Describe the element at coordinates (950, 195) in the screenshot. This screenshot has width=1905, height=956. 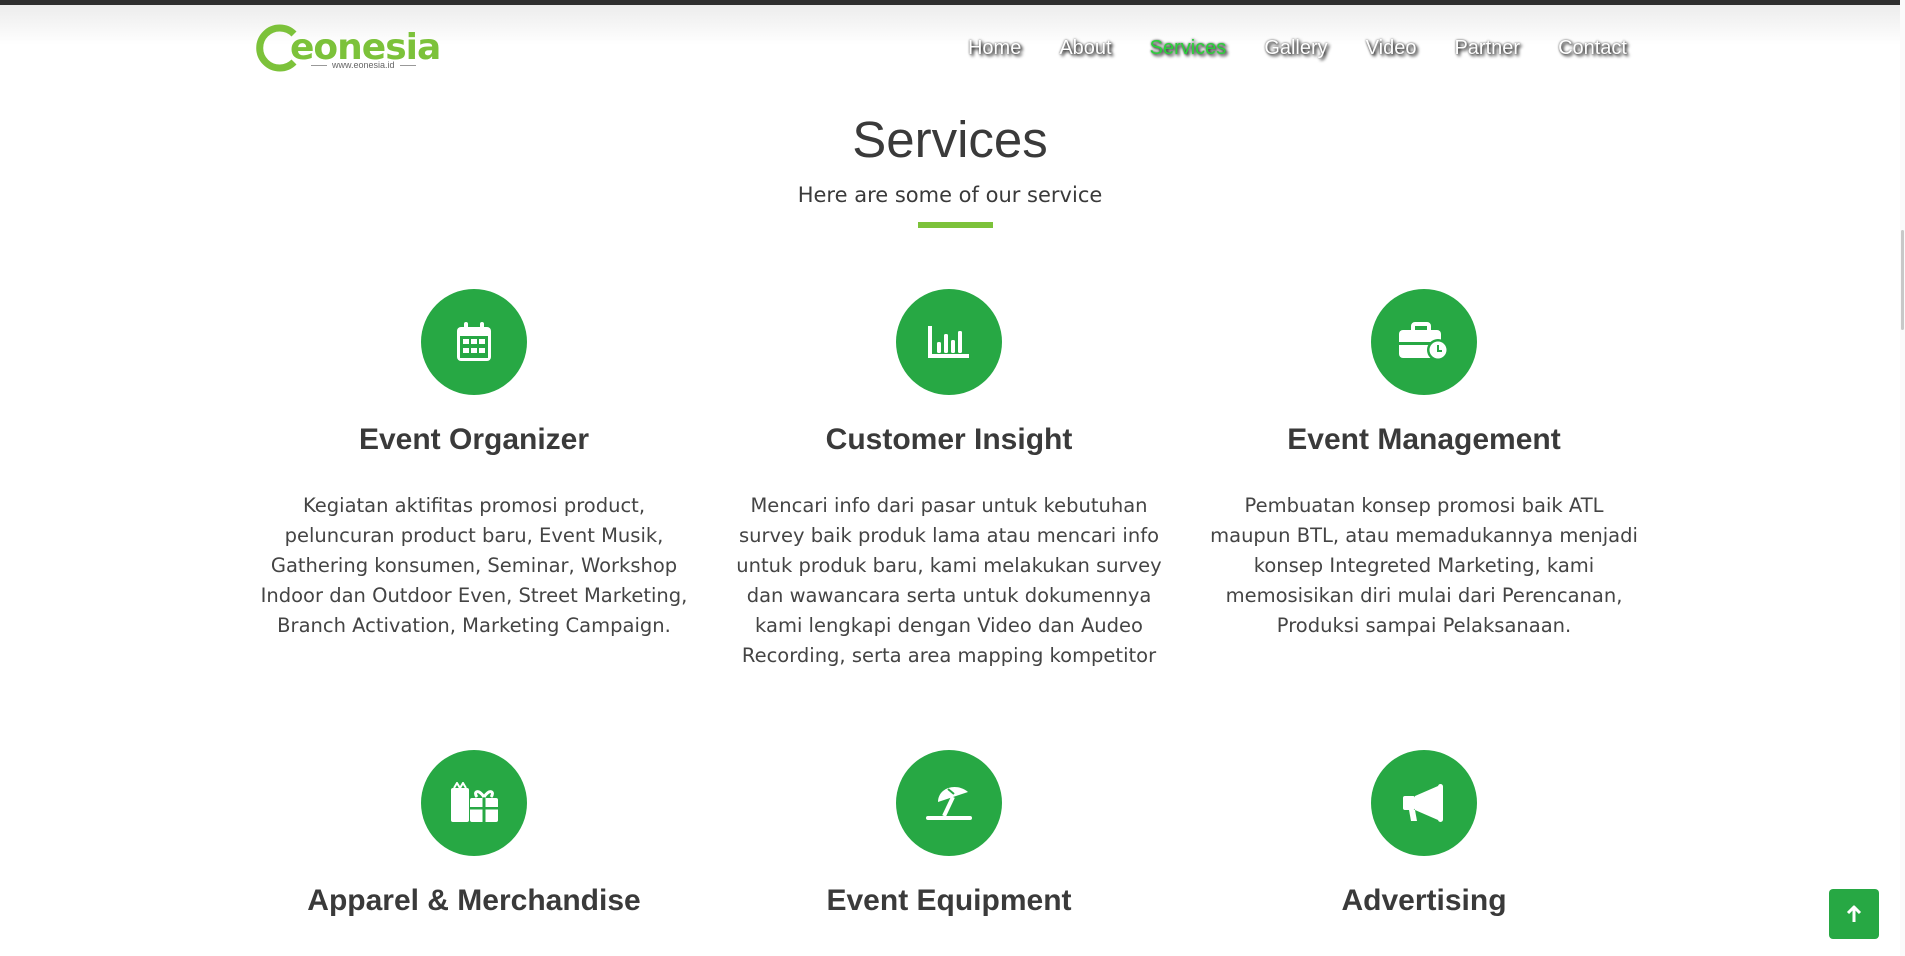
I see `section-subtitle: Here are some of our service` at that location.